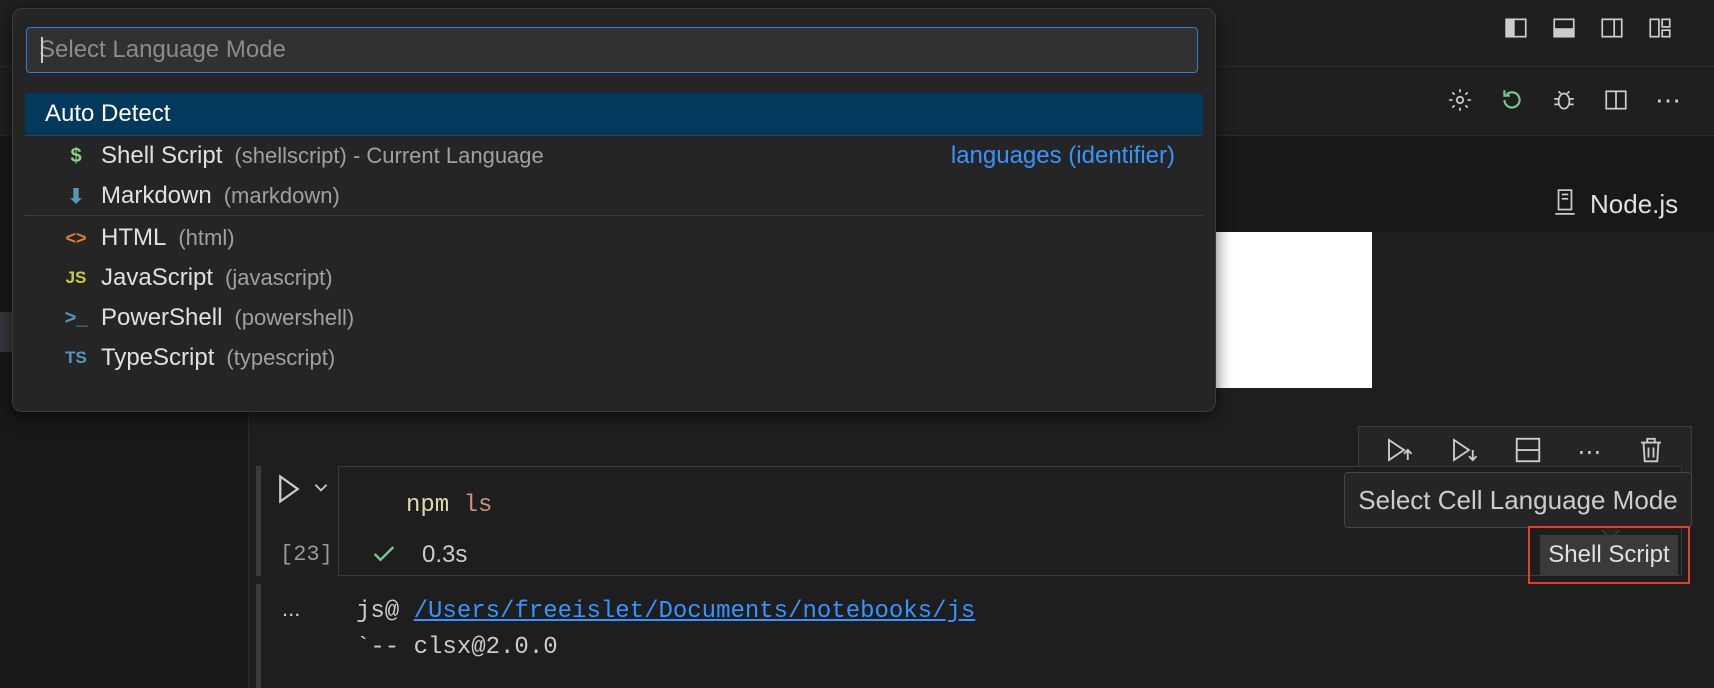  I want to click on code-line: npm ls, so click(449, 505).